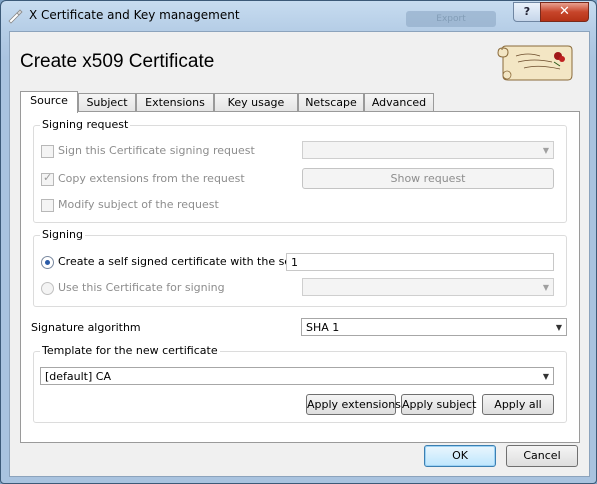 Image resolution: width=597 pixels, height=484 pixels. Describe the element at coordinates (47, 205) in the screenshot. I see `modify-subject-checkbox` at that location.